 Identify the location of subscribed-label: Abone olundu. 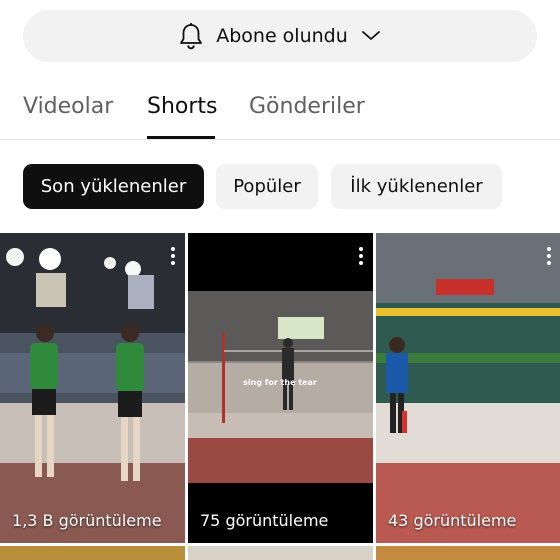
(282, 36).